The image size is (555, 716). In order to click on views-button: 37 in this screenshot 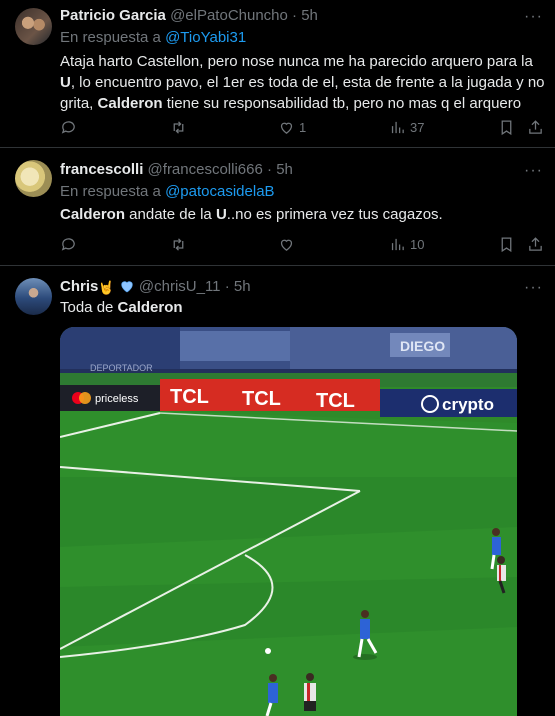, I will do `click(406, 127)`.